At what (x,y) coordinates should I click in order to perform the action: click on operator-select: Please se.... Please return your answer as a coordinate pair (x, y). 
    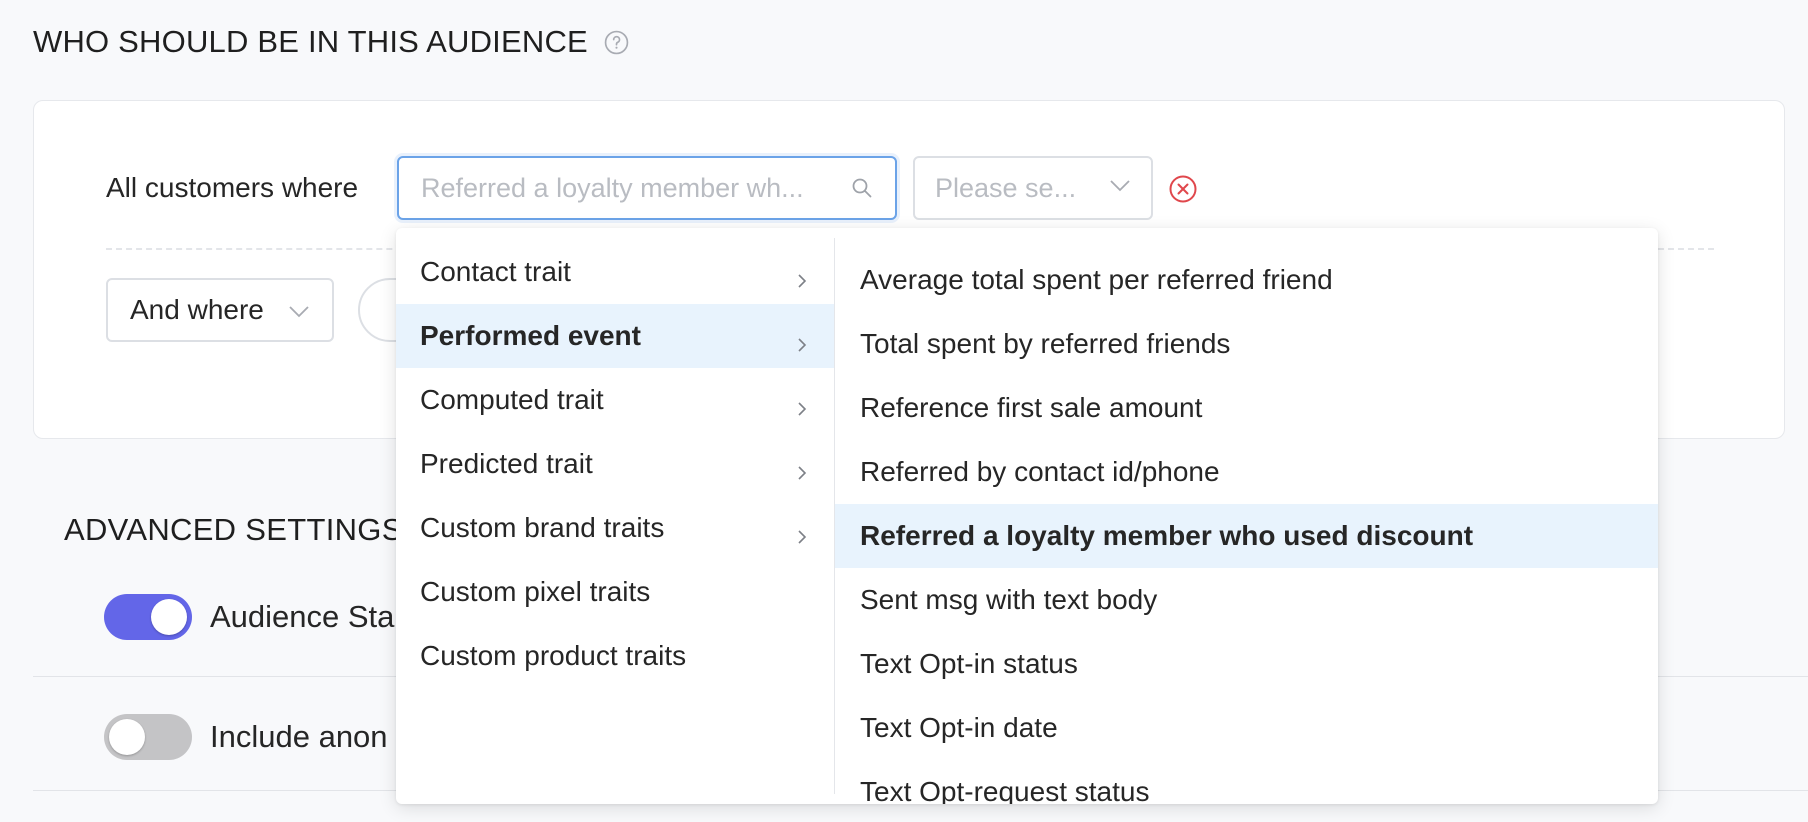
    Looking at the image, I should click on (1033, 188).